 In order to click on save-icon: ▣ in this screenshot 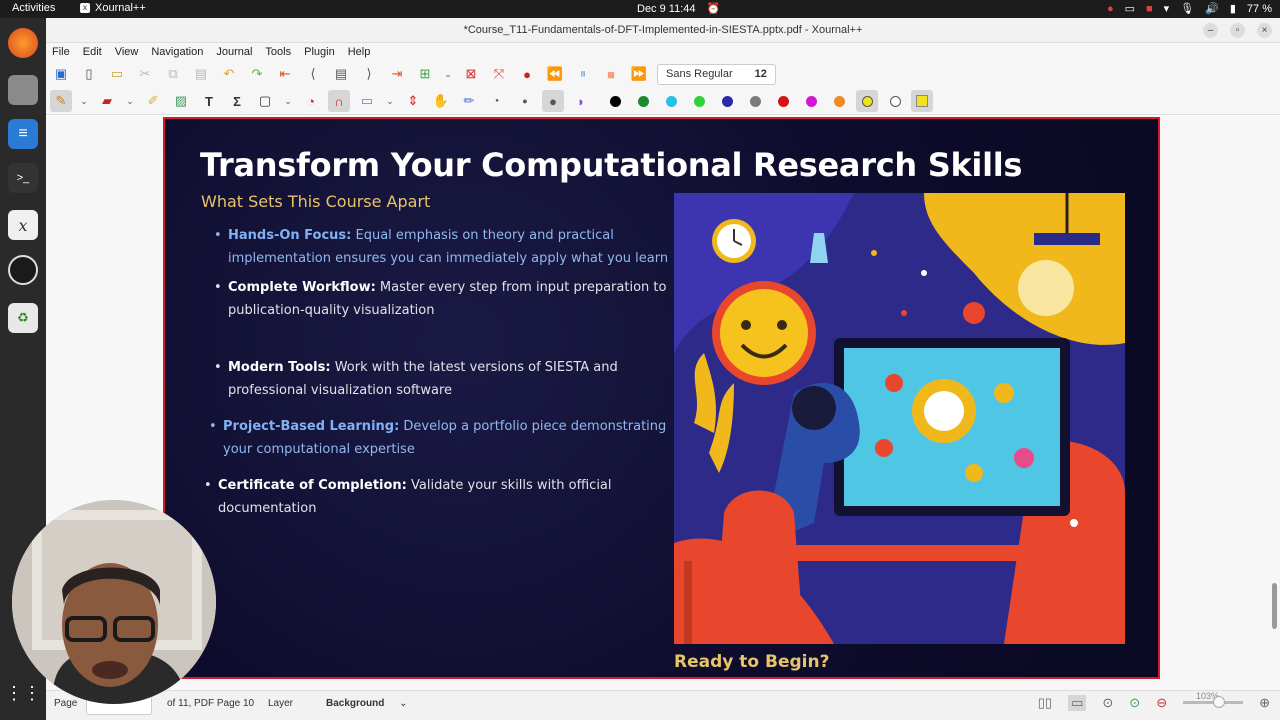, I will do `click(61, 74)`.